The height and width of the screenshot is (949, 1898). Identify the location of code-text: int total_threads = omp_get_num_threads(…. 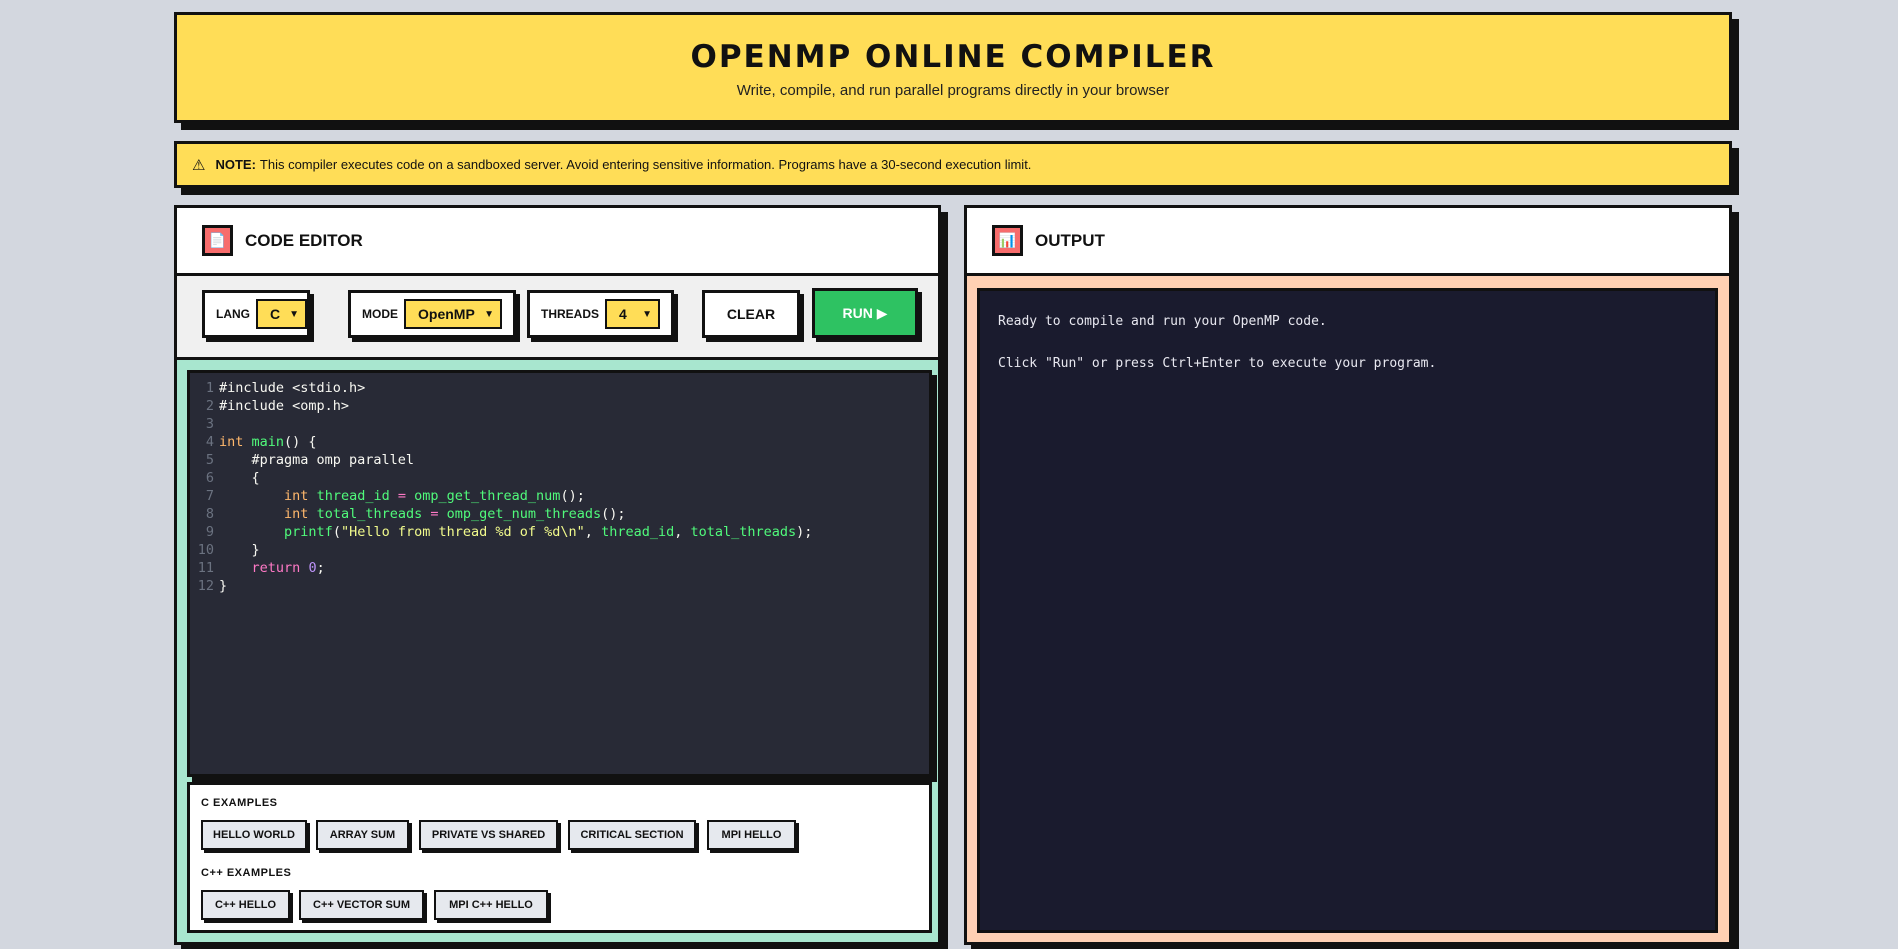
(455, 514).